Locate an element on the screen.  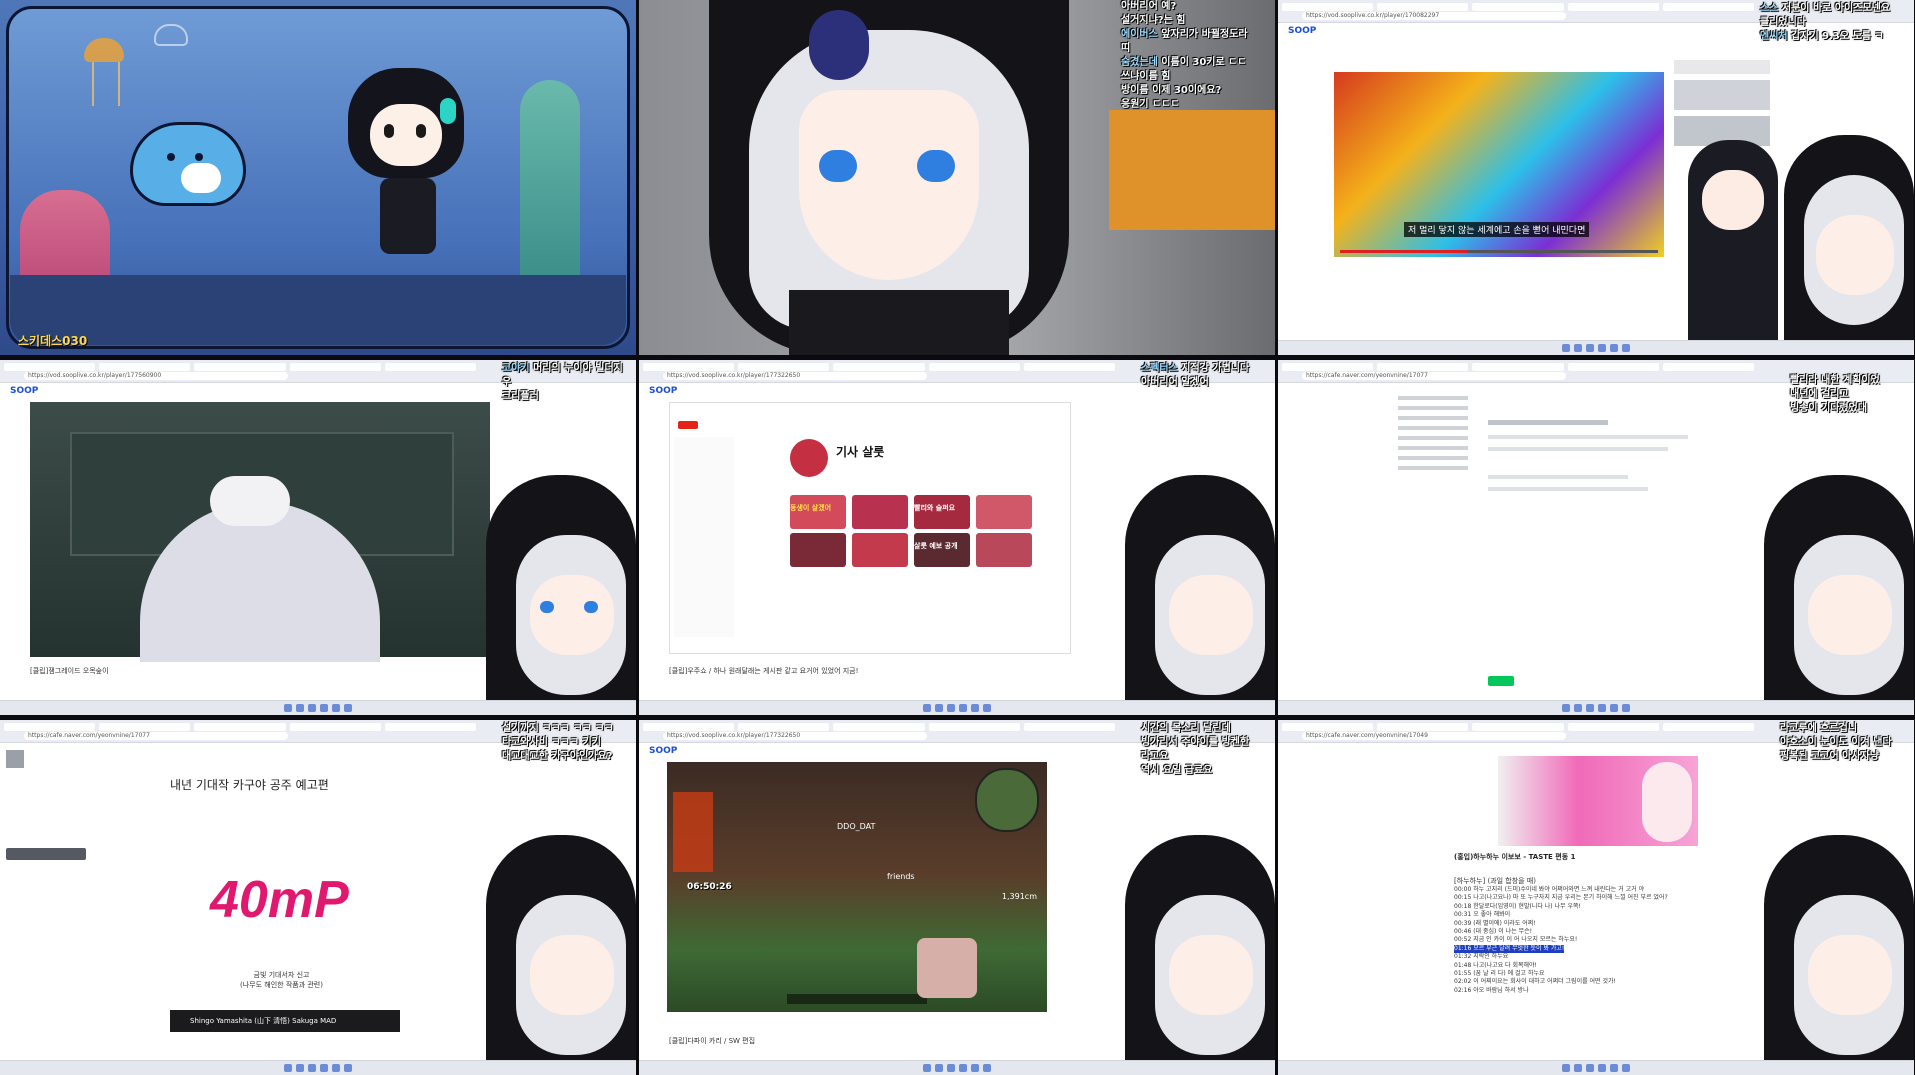
chat-line: 띠 is located at coordinates (1126, 48).